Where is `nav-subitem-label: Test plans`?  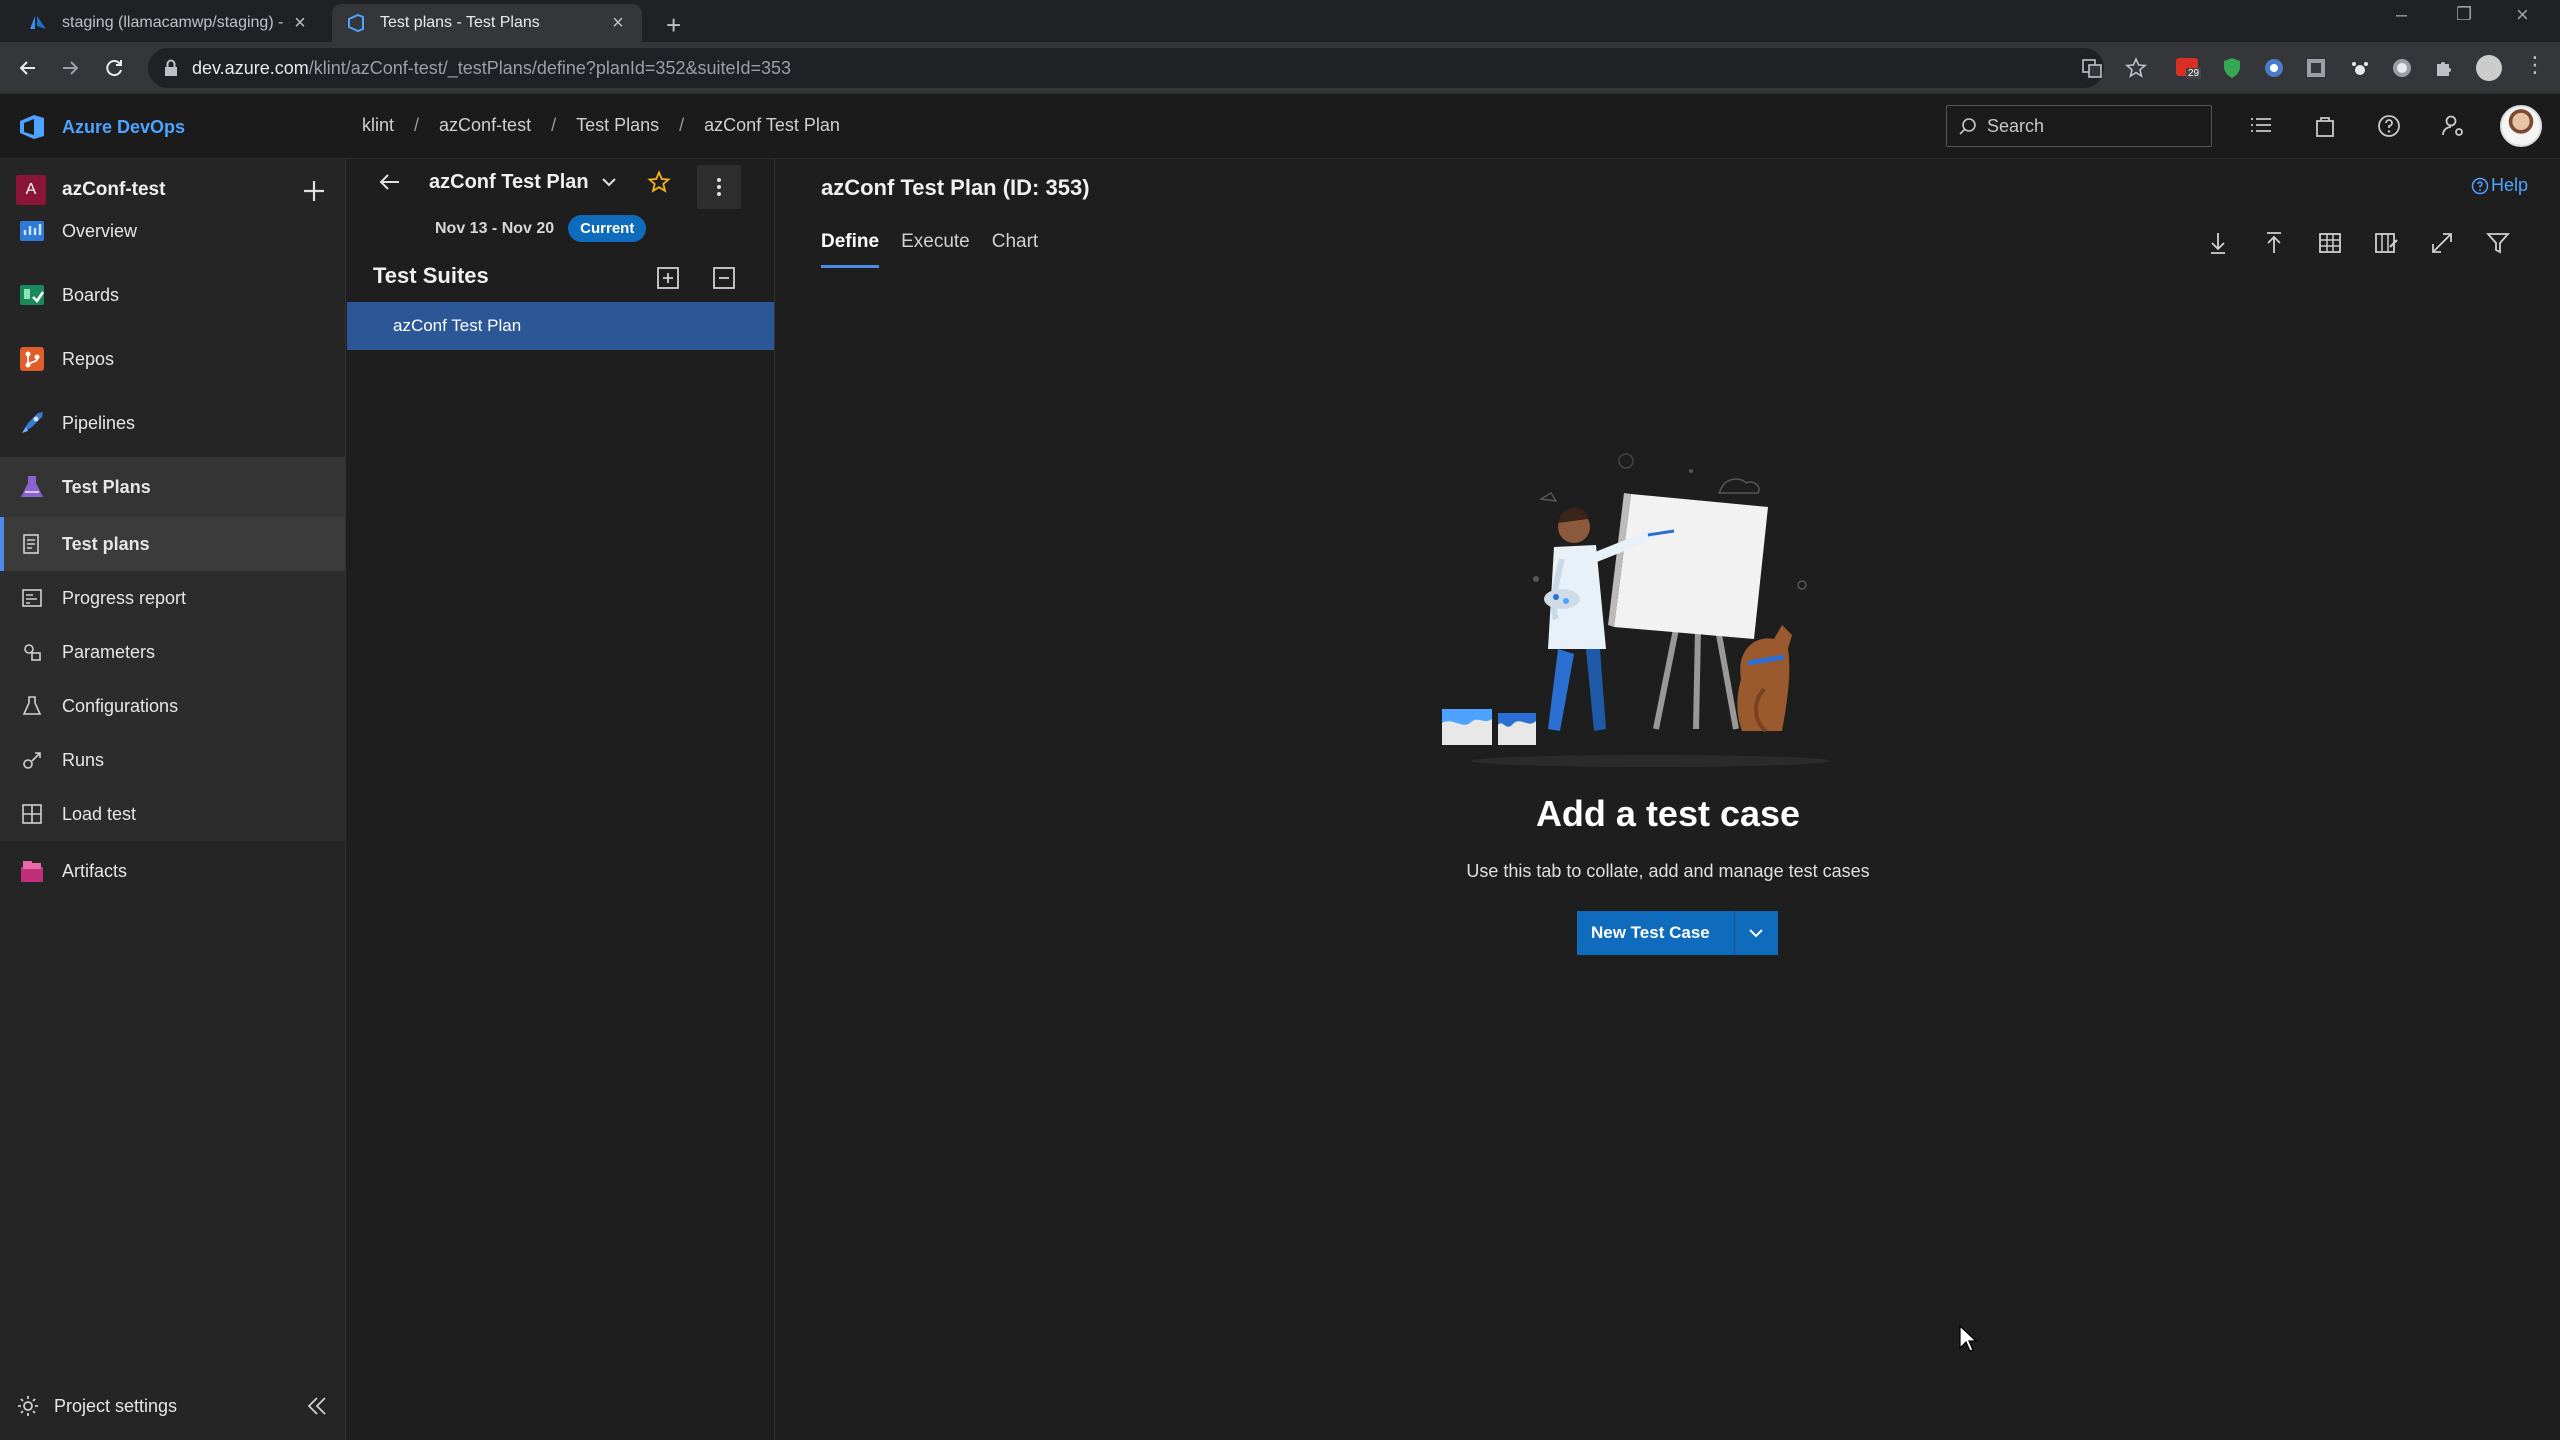
nav-subitem-label: Test plans is located at coordinates (106, 543).